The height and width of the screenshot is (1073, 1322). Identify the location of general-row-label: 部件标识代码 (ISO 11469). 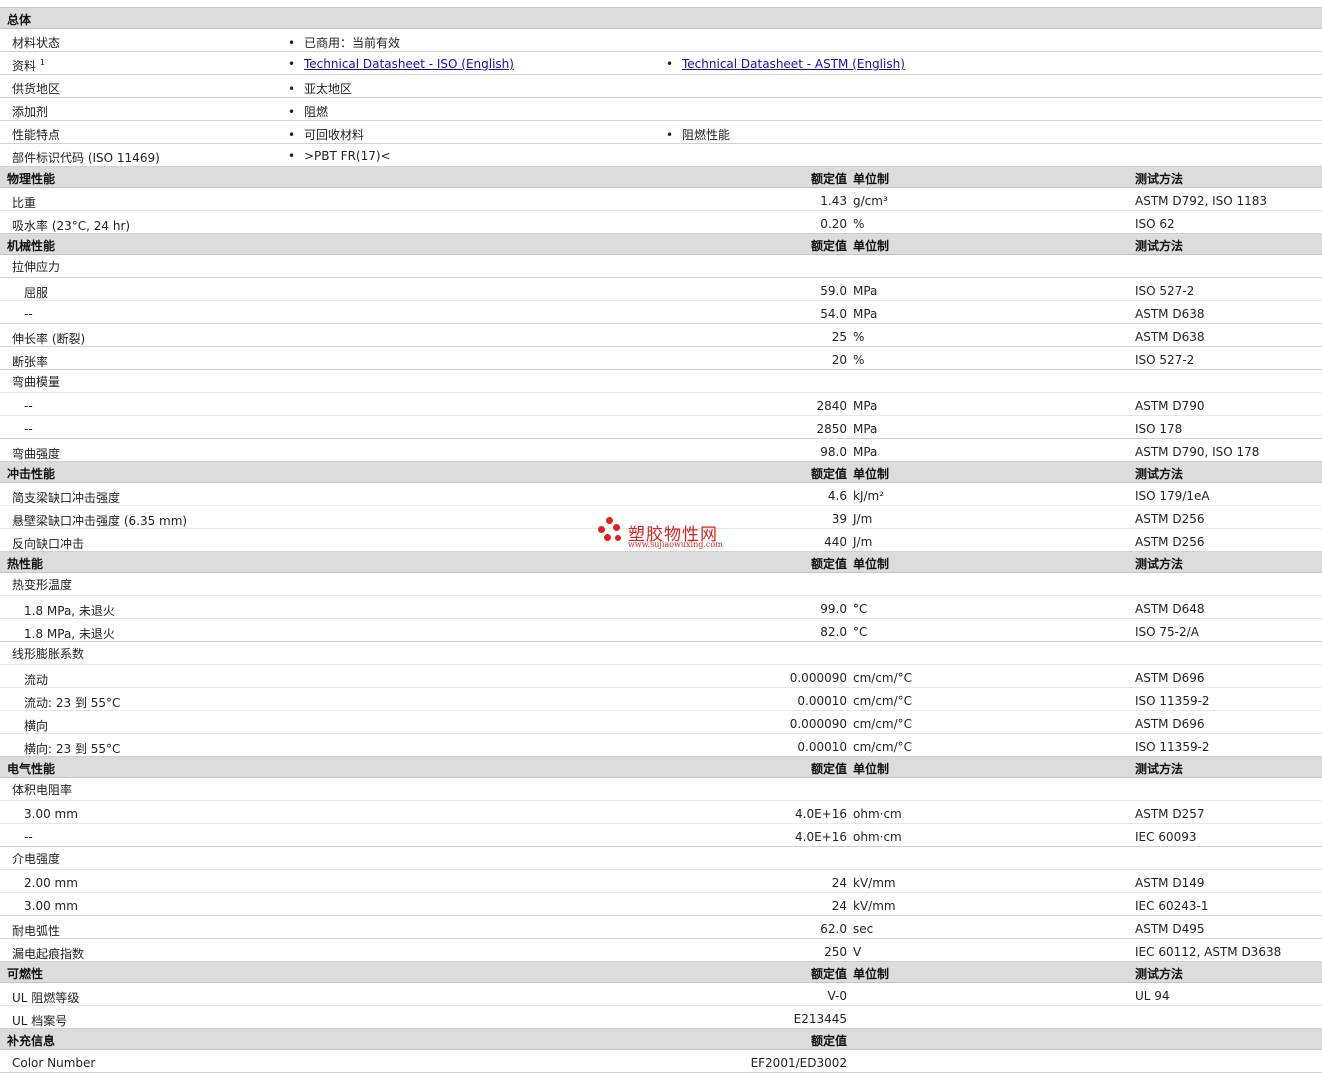
(86, 157).